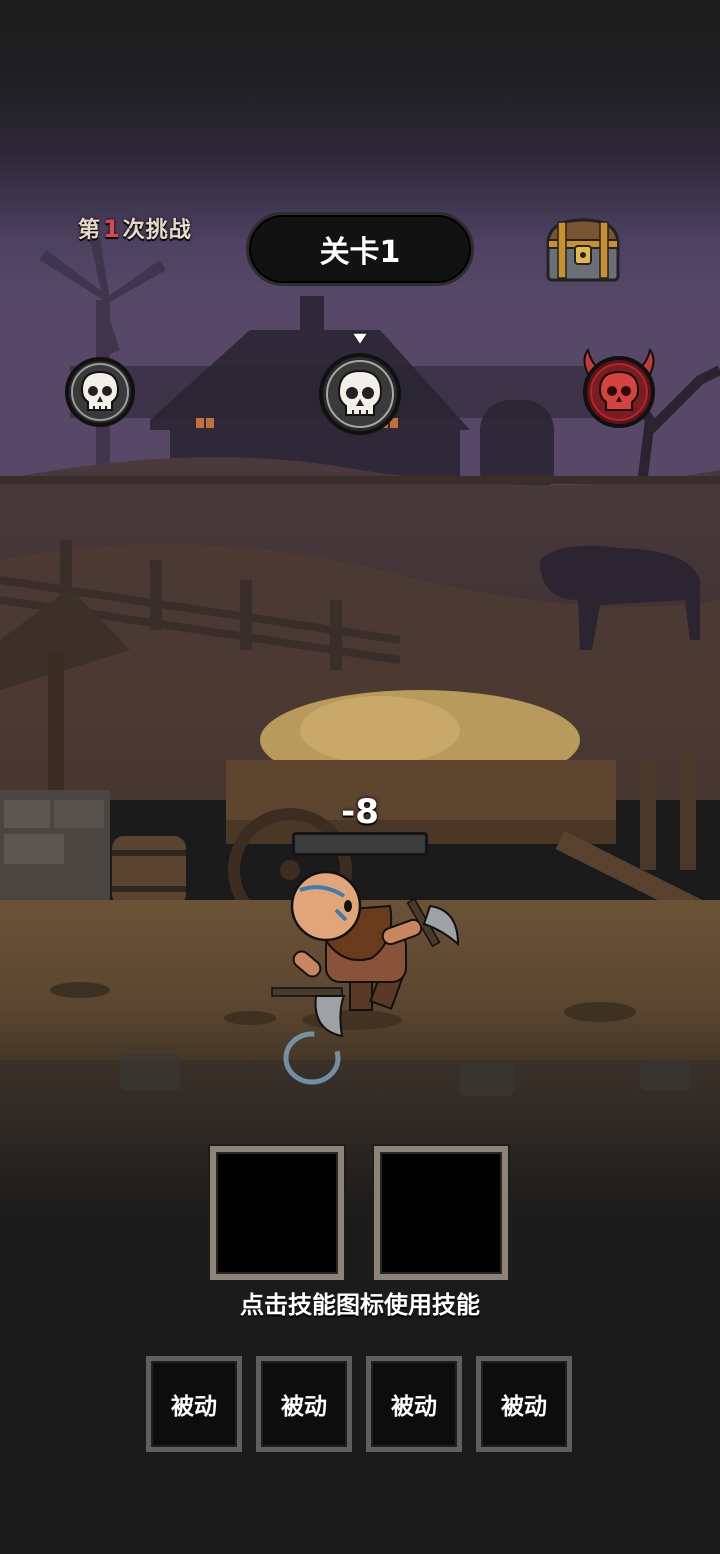 Image resolution: width=720 pixels, height=1554 pixels. I want to click on passive-slot-1: 被动, so click(194, 1404).